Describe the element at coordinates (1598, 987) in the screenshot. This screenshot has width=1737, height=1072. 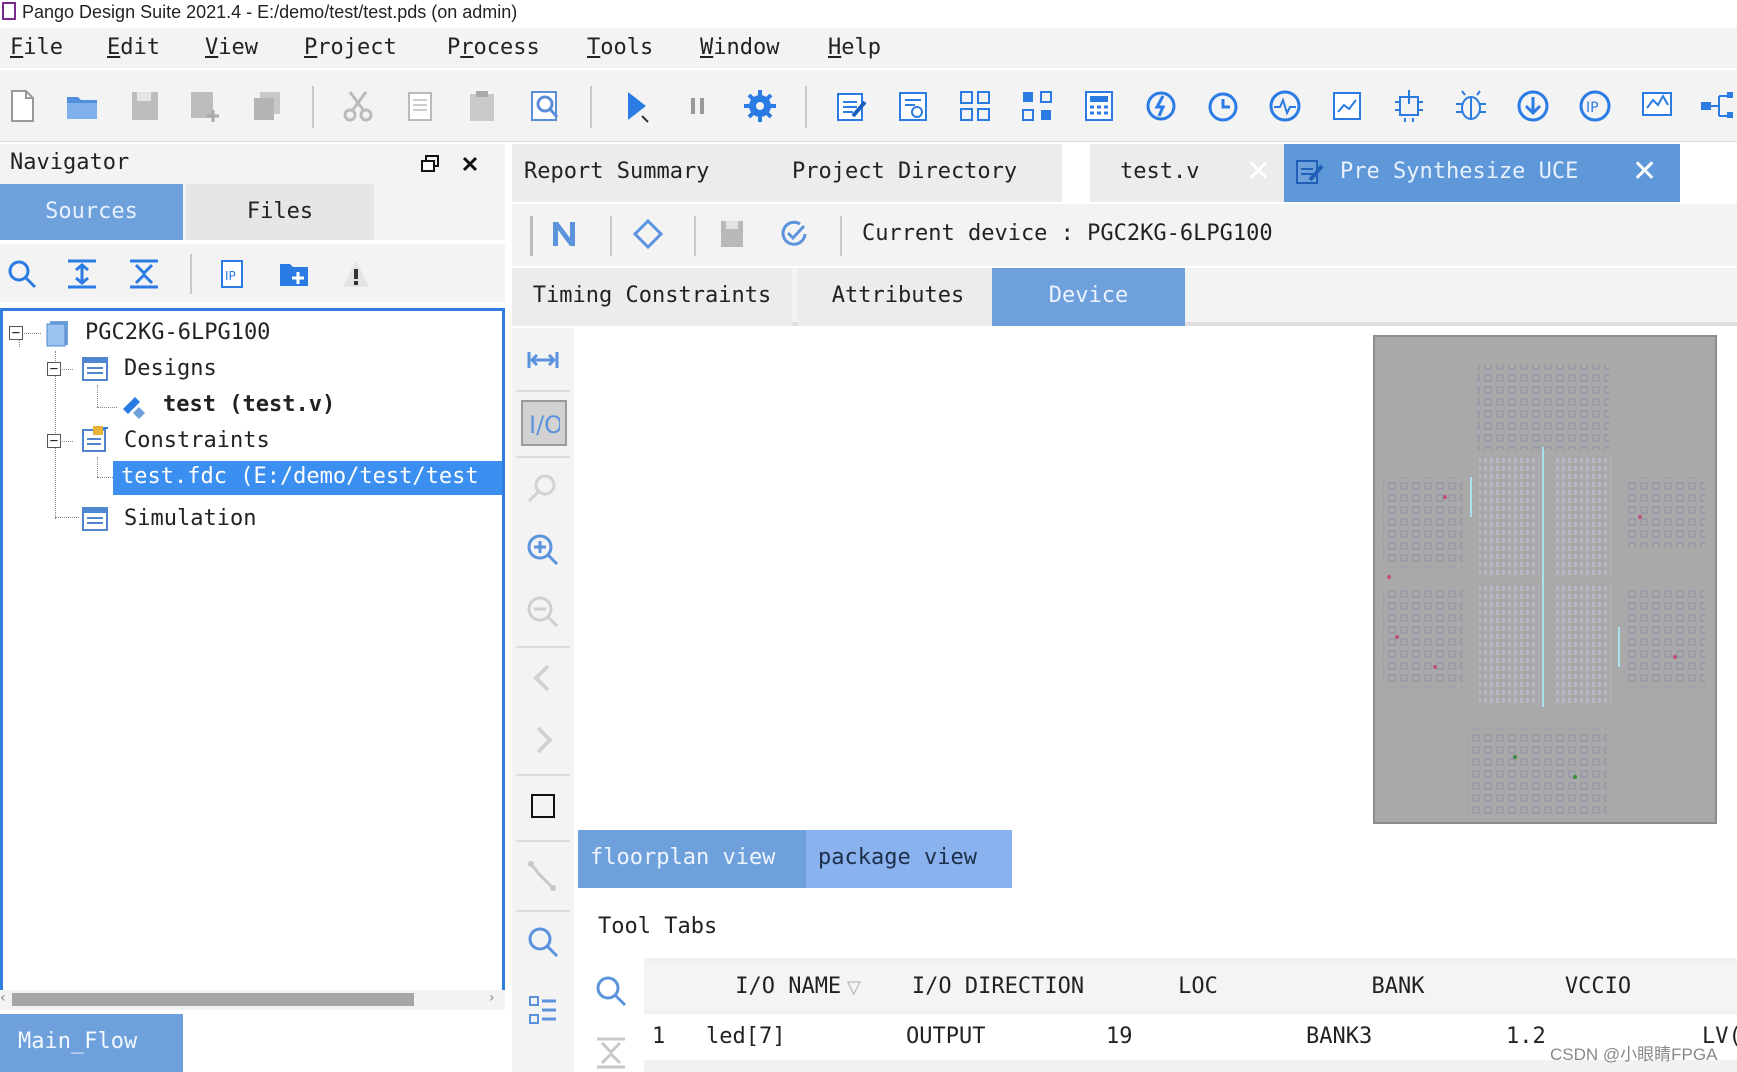
I see `column-vccio: VCCIO` at that location.